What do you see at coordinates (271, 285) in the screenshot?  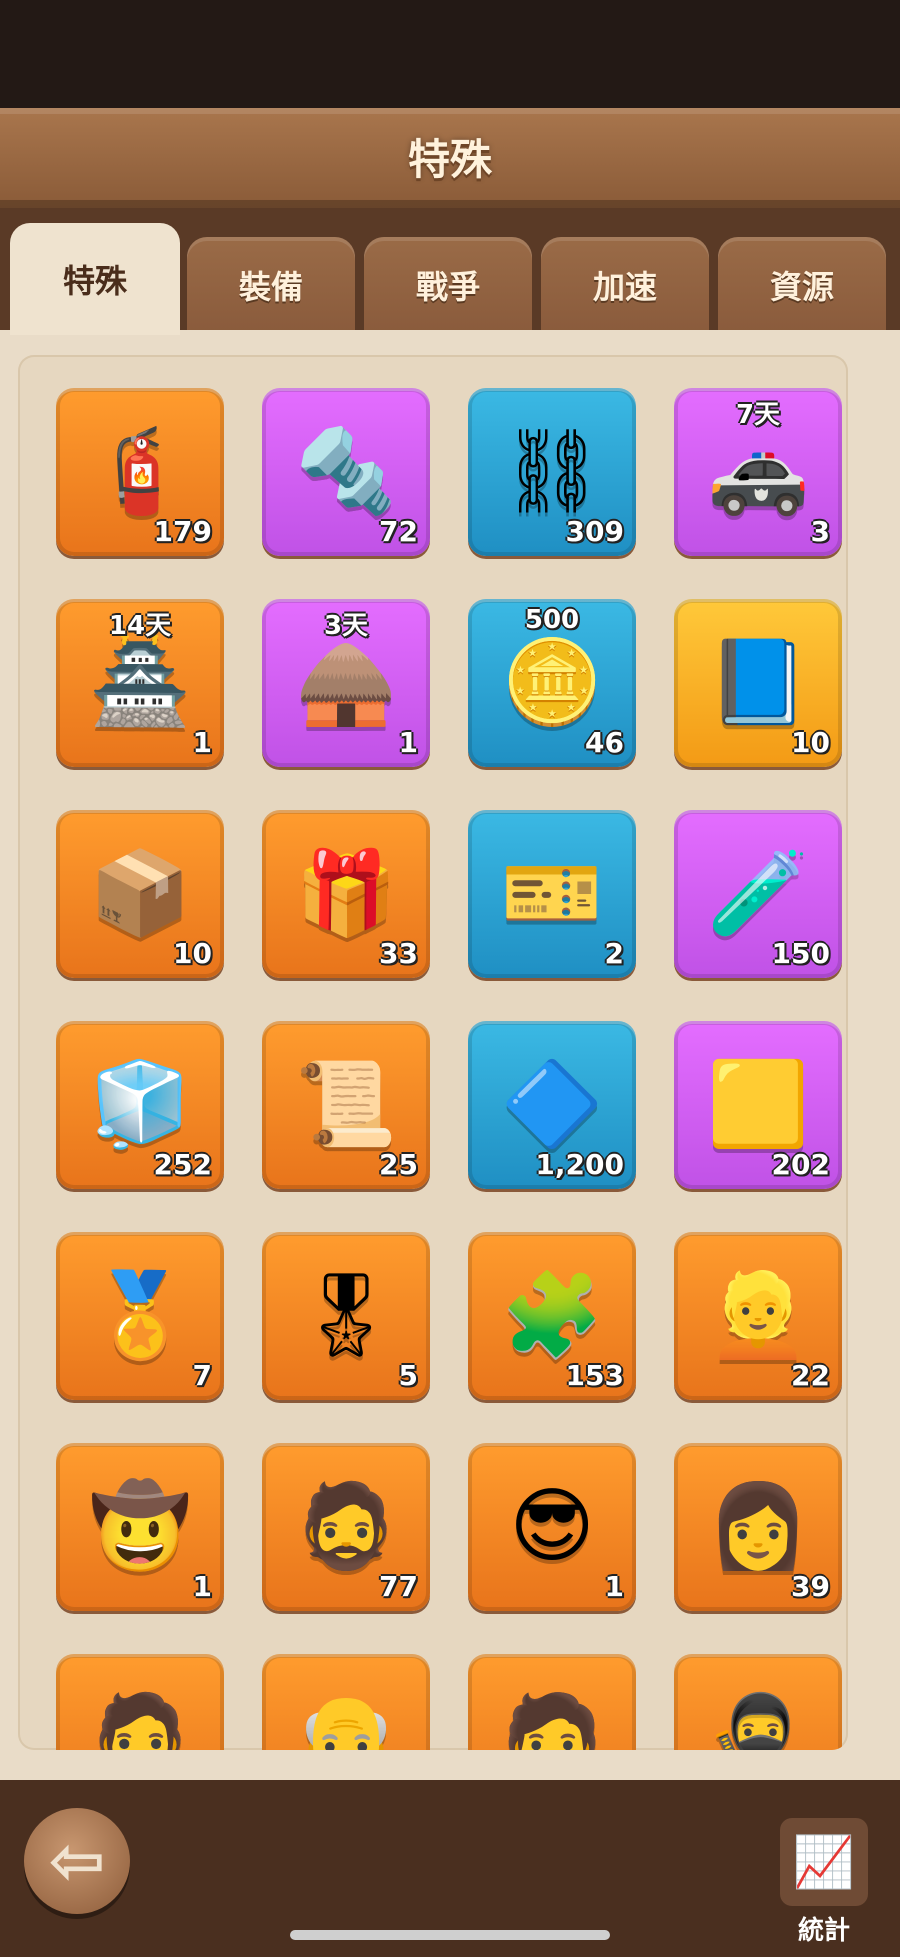 I see `tab-equipment: 裝備` at bounding box center [271, 285].